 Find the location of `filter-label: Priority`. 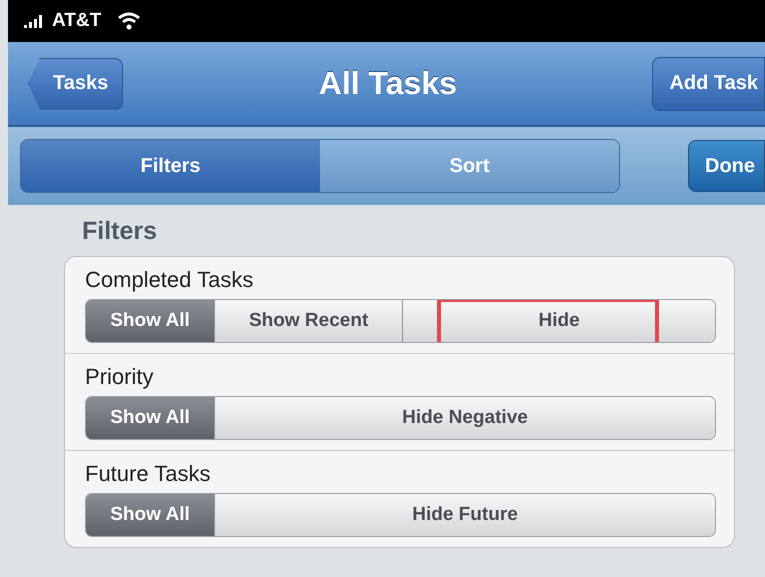

filter-label: Priority is located at coordinates (119, 377).